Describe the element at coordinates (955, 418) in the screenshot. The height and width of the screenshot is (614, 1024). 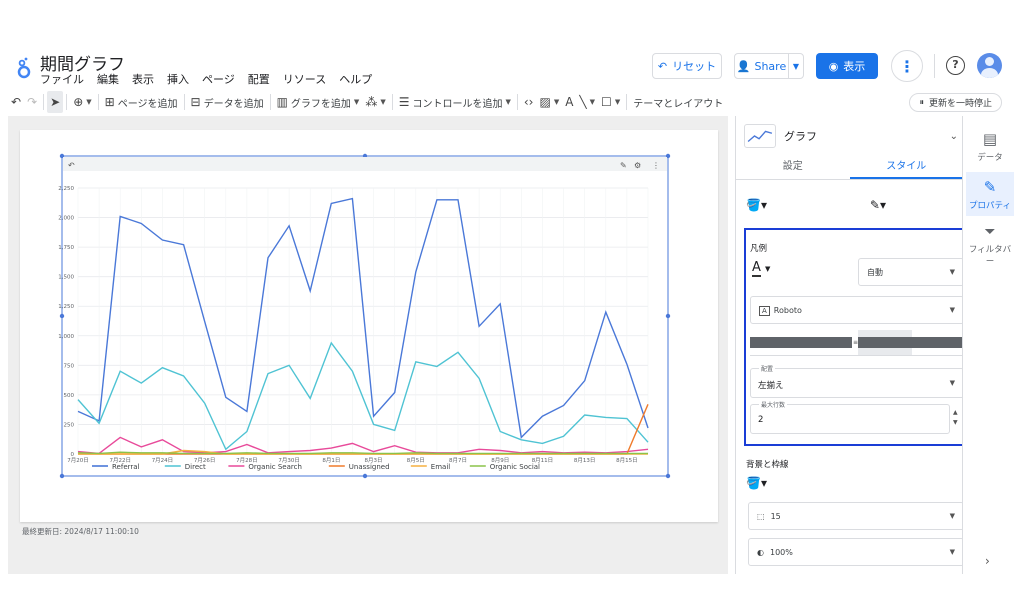
I see `stepper-icon: ▲ ▼` at that location.